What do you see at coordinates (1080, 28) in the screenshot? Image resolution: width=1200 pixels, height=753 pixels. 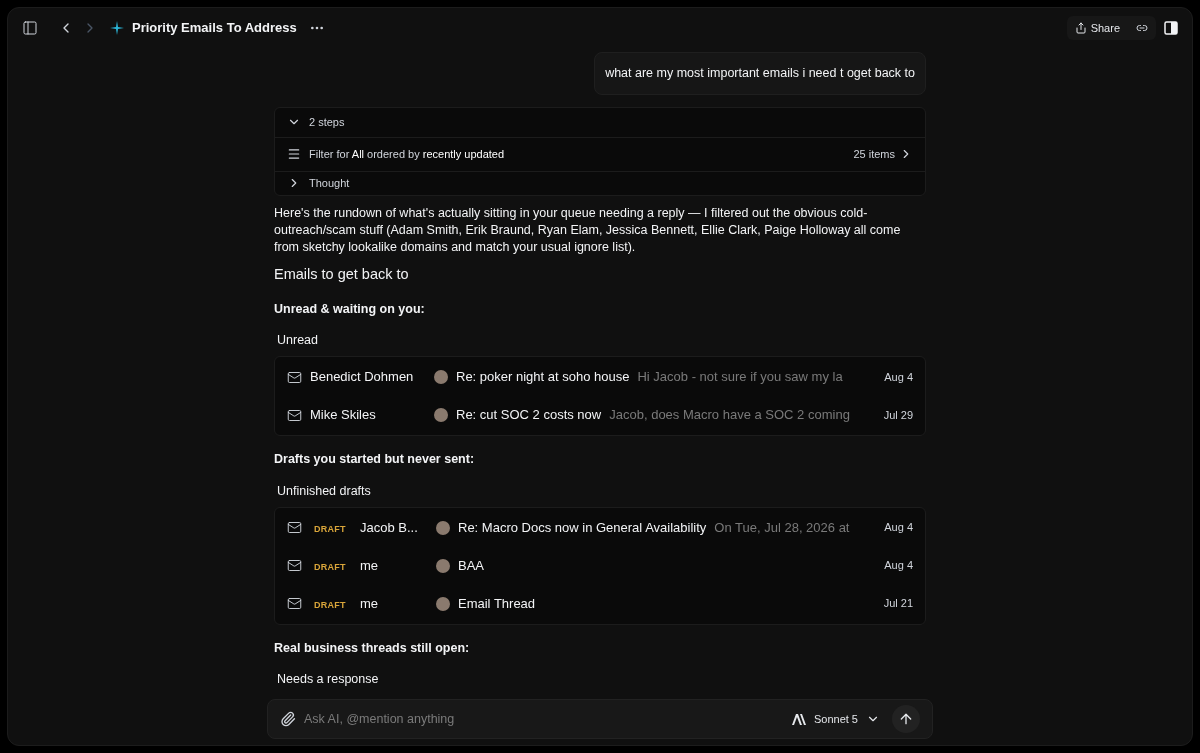 I see `share-icon` at bounding box center [1080, 28].